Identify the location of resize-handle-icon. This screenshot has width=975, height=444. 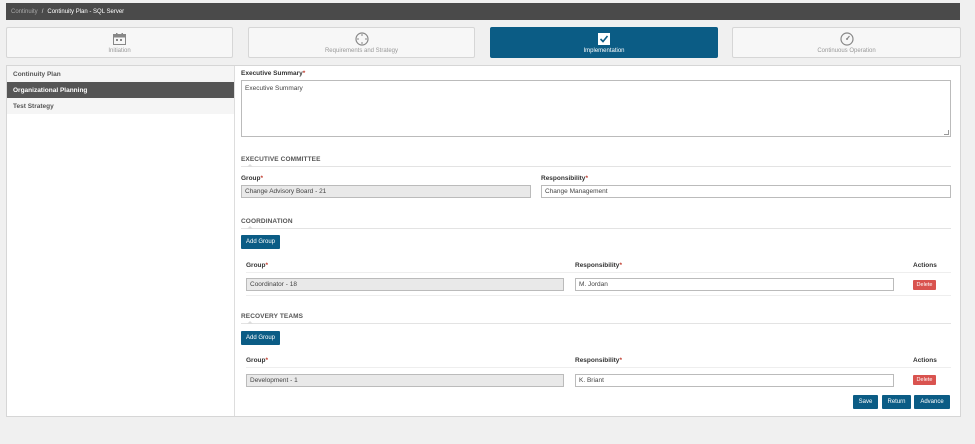
(946, 132).